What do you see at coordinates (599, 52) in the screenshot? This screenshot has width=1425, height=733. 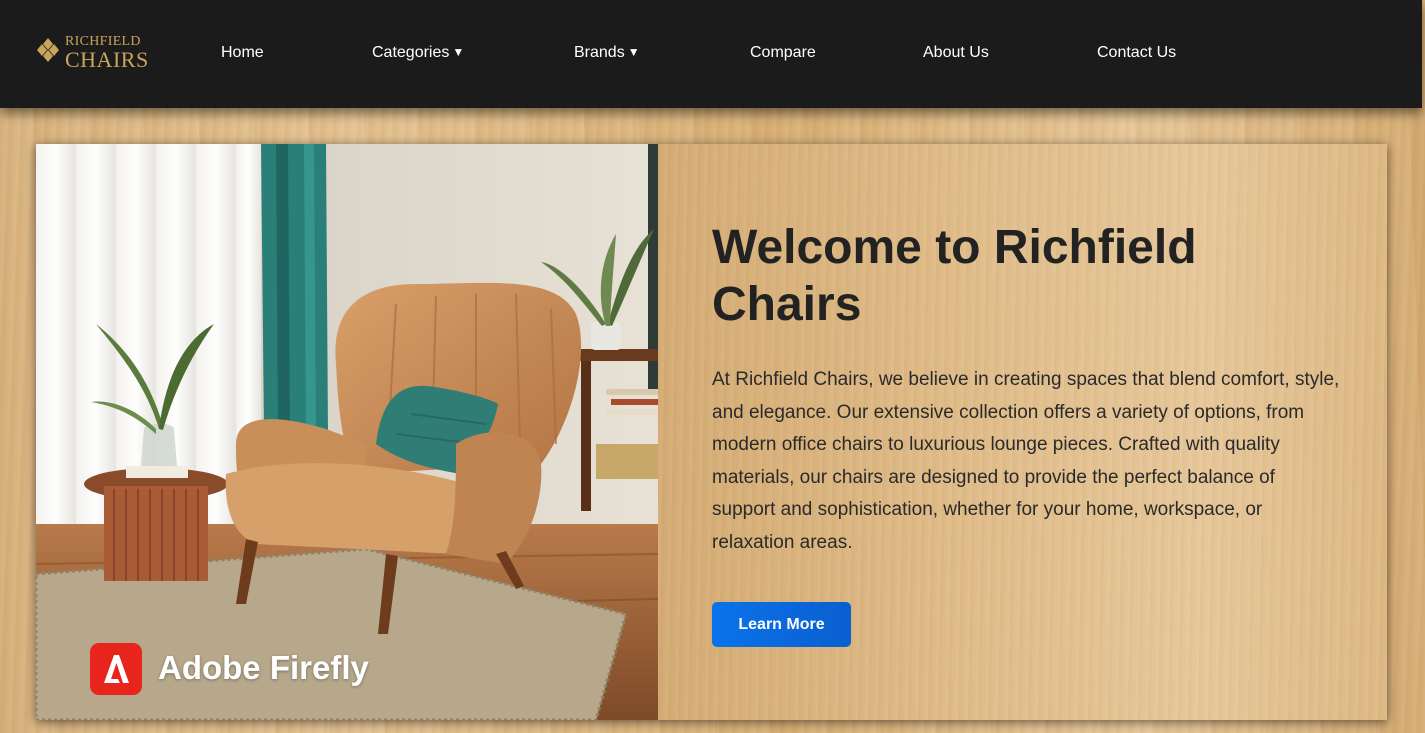 I see `nav-label: Brands` at bounding box center [599, 52].